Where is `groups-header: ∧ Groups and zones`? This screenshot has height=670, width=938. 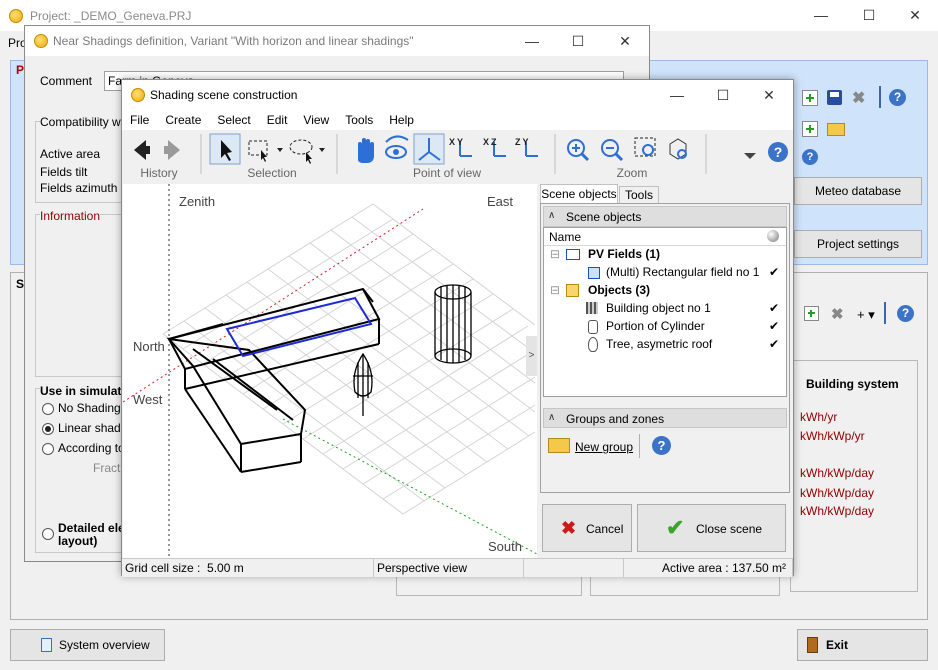 groups-header: ∧ Groups and zones is located at coordinates (665, 418).